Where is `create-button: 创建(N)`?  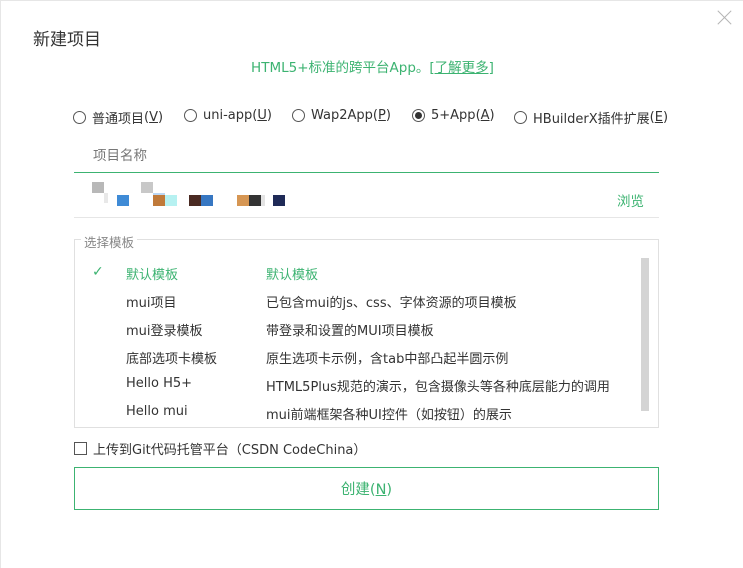 create-button: 创建(N) is located at coordinates (366, 488).